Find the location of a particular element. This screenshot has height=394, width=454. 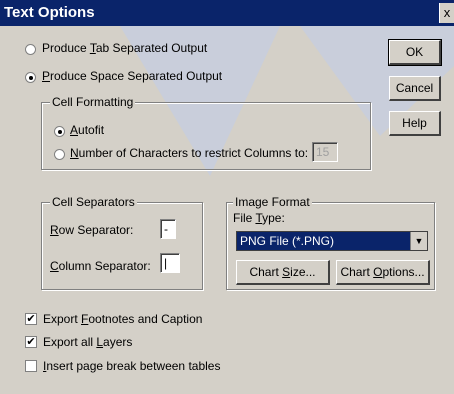

space-separated-label: Produce Space Separated Output is located at coordinates (132, 76).